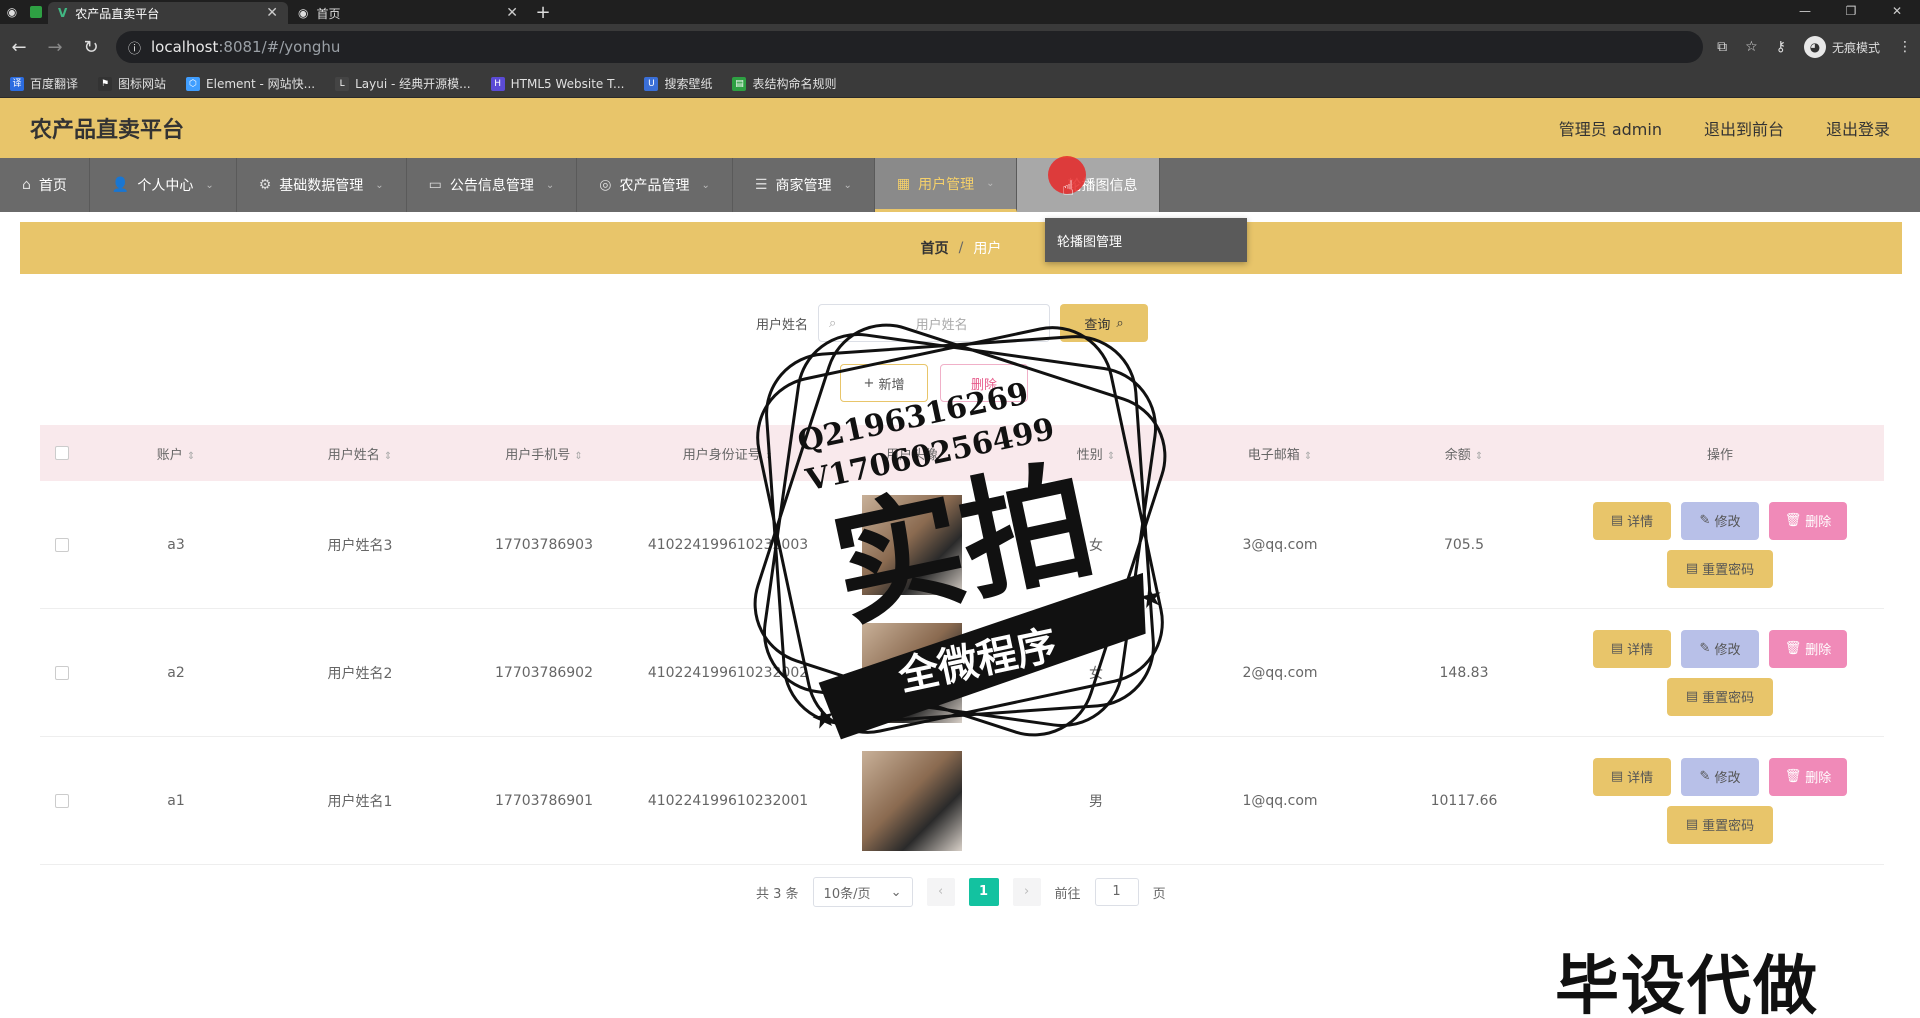 This screenshot has height=1018, width=1920. Describe the element at coordinates (1719, 455) in the screenshot. I see `header-ops: 操作` at that location.